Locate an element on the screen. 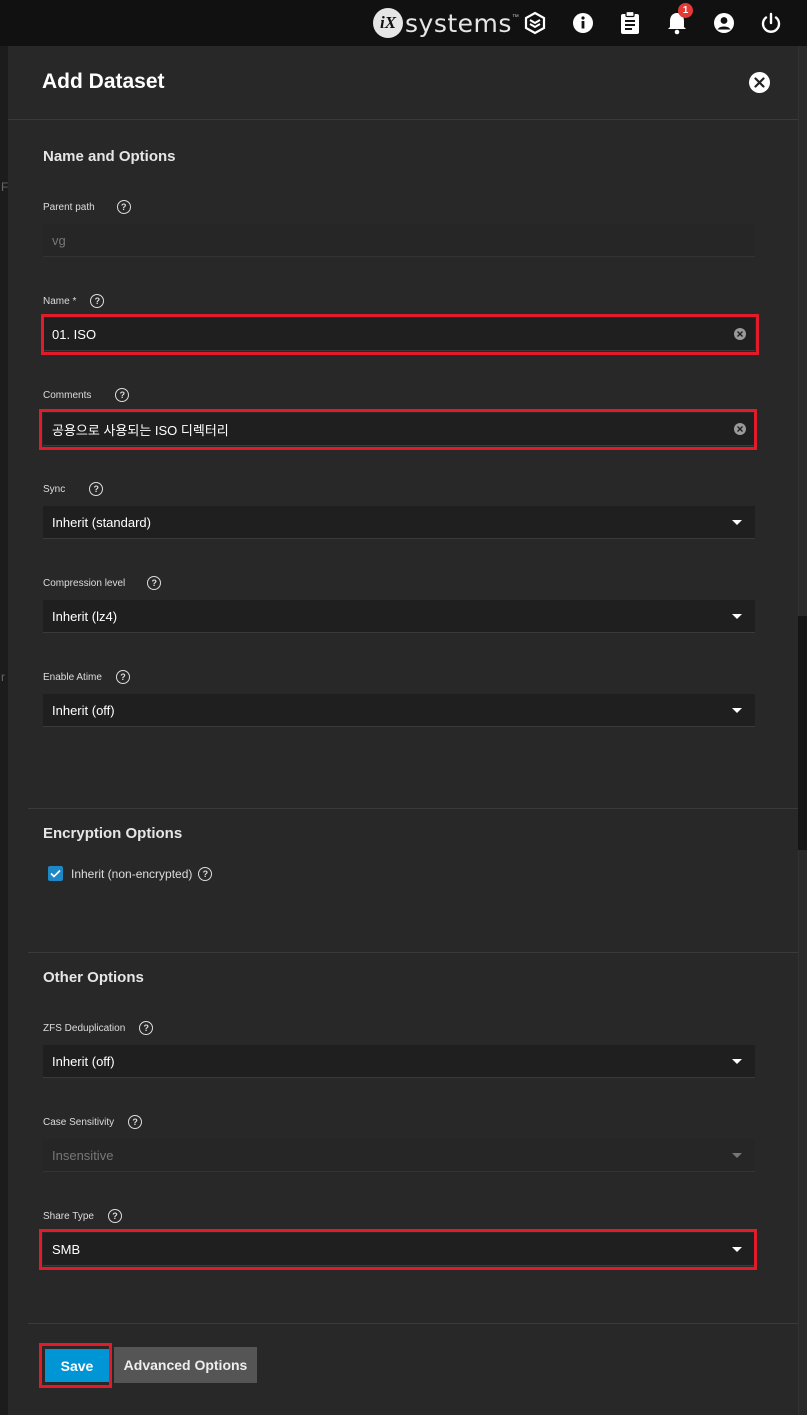 This screenshot has width=807, height=1415. compression-value: Inherit (lz4) is located at coordinates (85, 616).